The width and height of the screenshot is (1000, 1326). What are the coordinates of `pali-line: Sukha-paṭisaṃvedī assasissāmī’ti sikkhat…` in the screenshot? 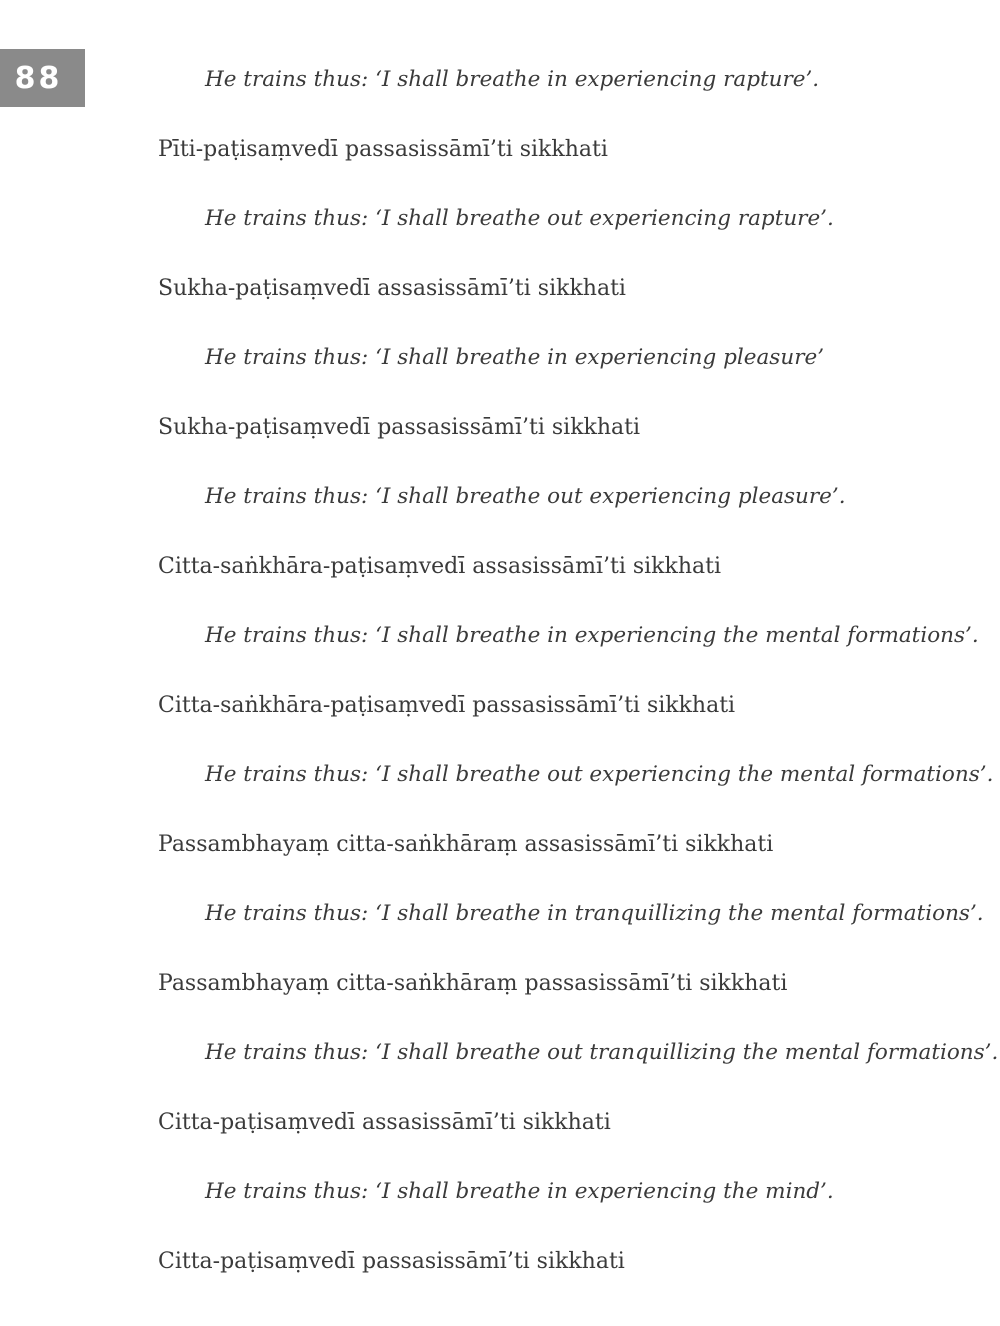 It's located at (392, 288).